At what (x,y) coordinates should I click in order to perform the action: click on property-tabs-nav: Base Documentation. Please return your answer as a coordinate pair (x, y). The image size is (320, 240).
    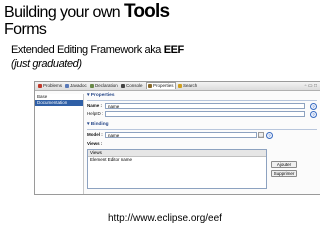
    Looking at the image, I should click on (59, 144).